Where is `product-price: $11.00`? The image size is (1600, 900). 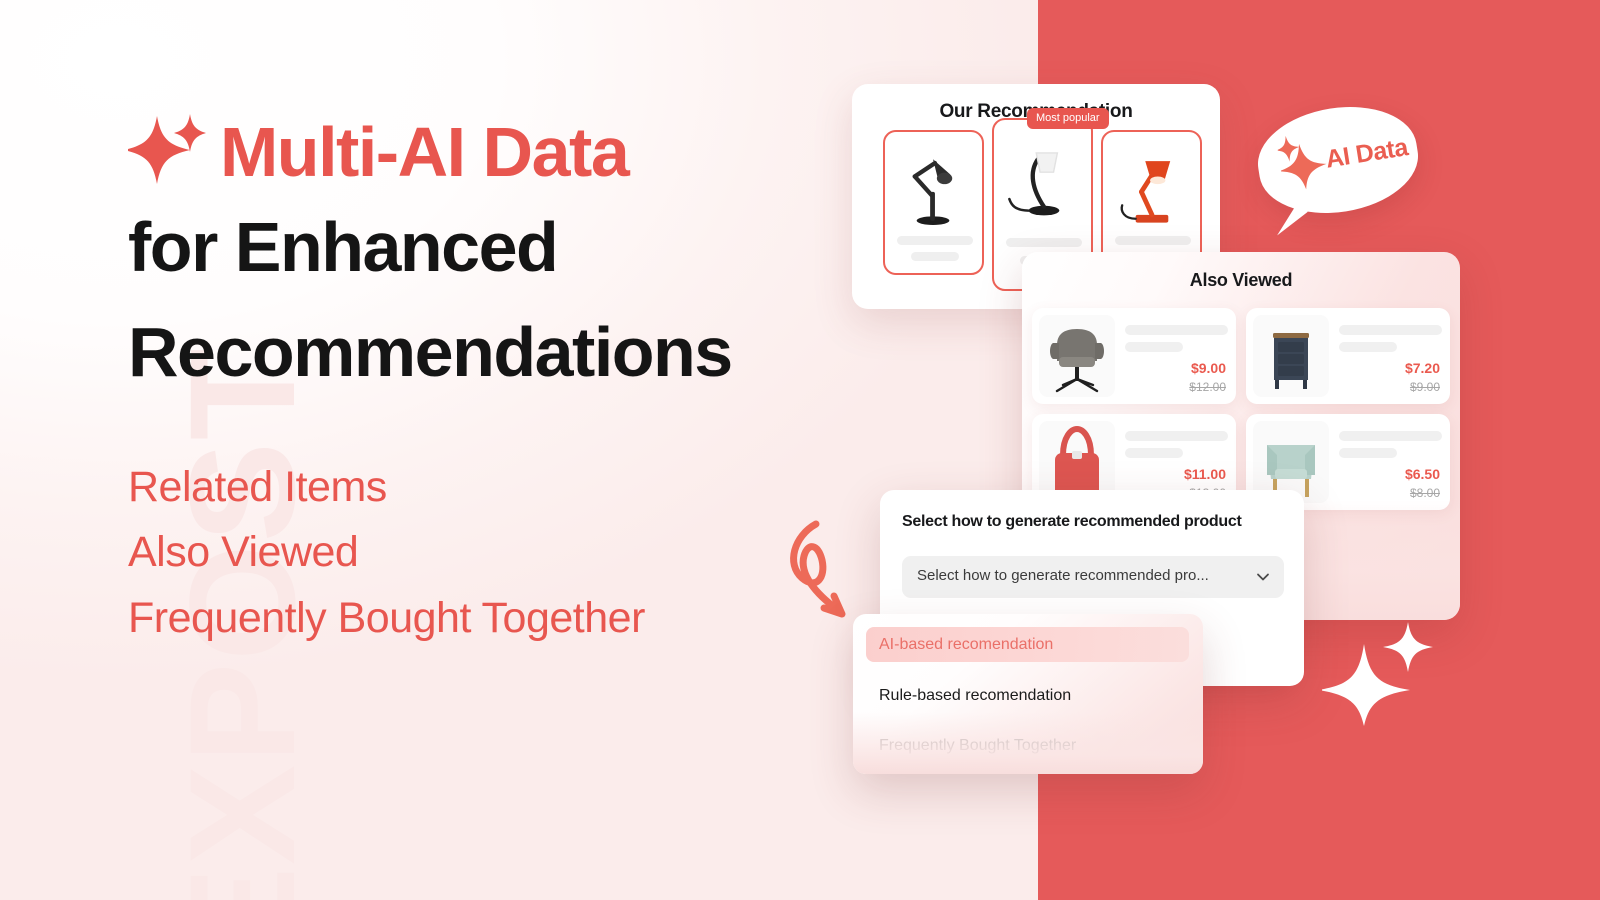 product-price: $11.00 is located at coordinates (1204, 474).